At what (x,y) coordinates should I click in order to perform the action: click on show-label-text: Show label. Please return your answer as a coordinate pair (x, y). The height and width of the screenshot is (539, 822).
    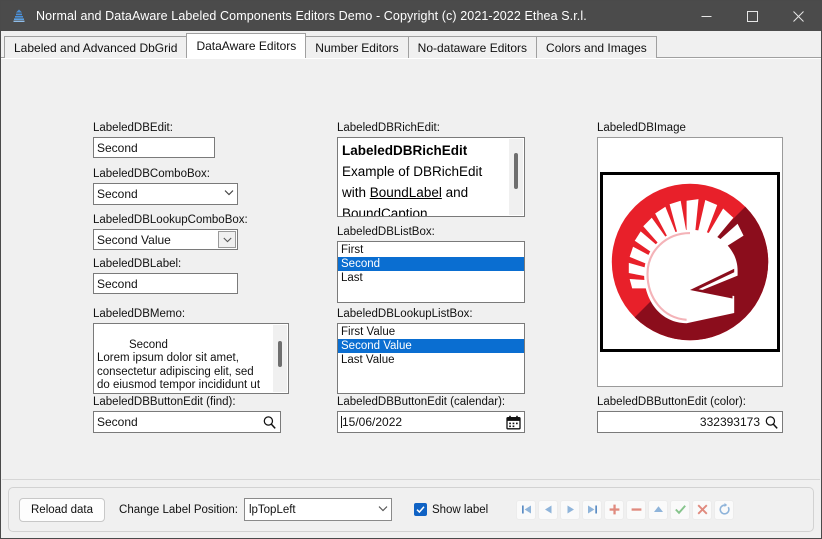
    Looking at the image, I should click on (460, 509).